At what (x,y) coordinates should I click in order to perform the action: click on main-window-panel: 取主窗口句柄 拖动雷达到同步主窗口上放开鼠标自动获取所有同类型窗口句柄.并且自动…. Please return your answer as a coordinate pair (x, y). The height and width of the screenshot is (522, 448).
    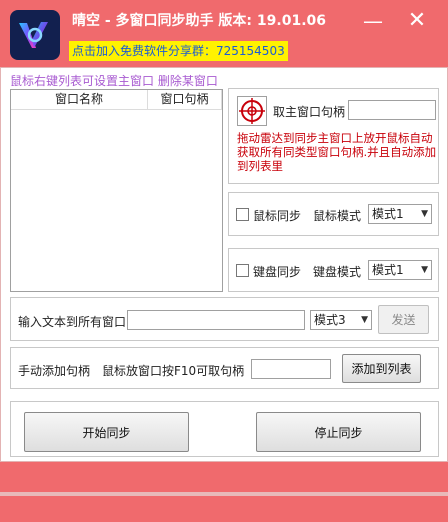
    Looking at the image, I should click on (333, 136).